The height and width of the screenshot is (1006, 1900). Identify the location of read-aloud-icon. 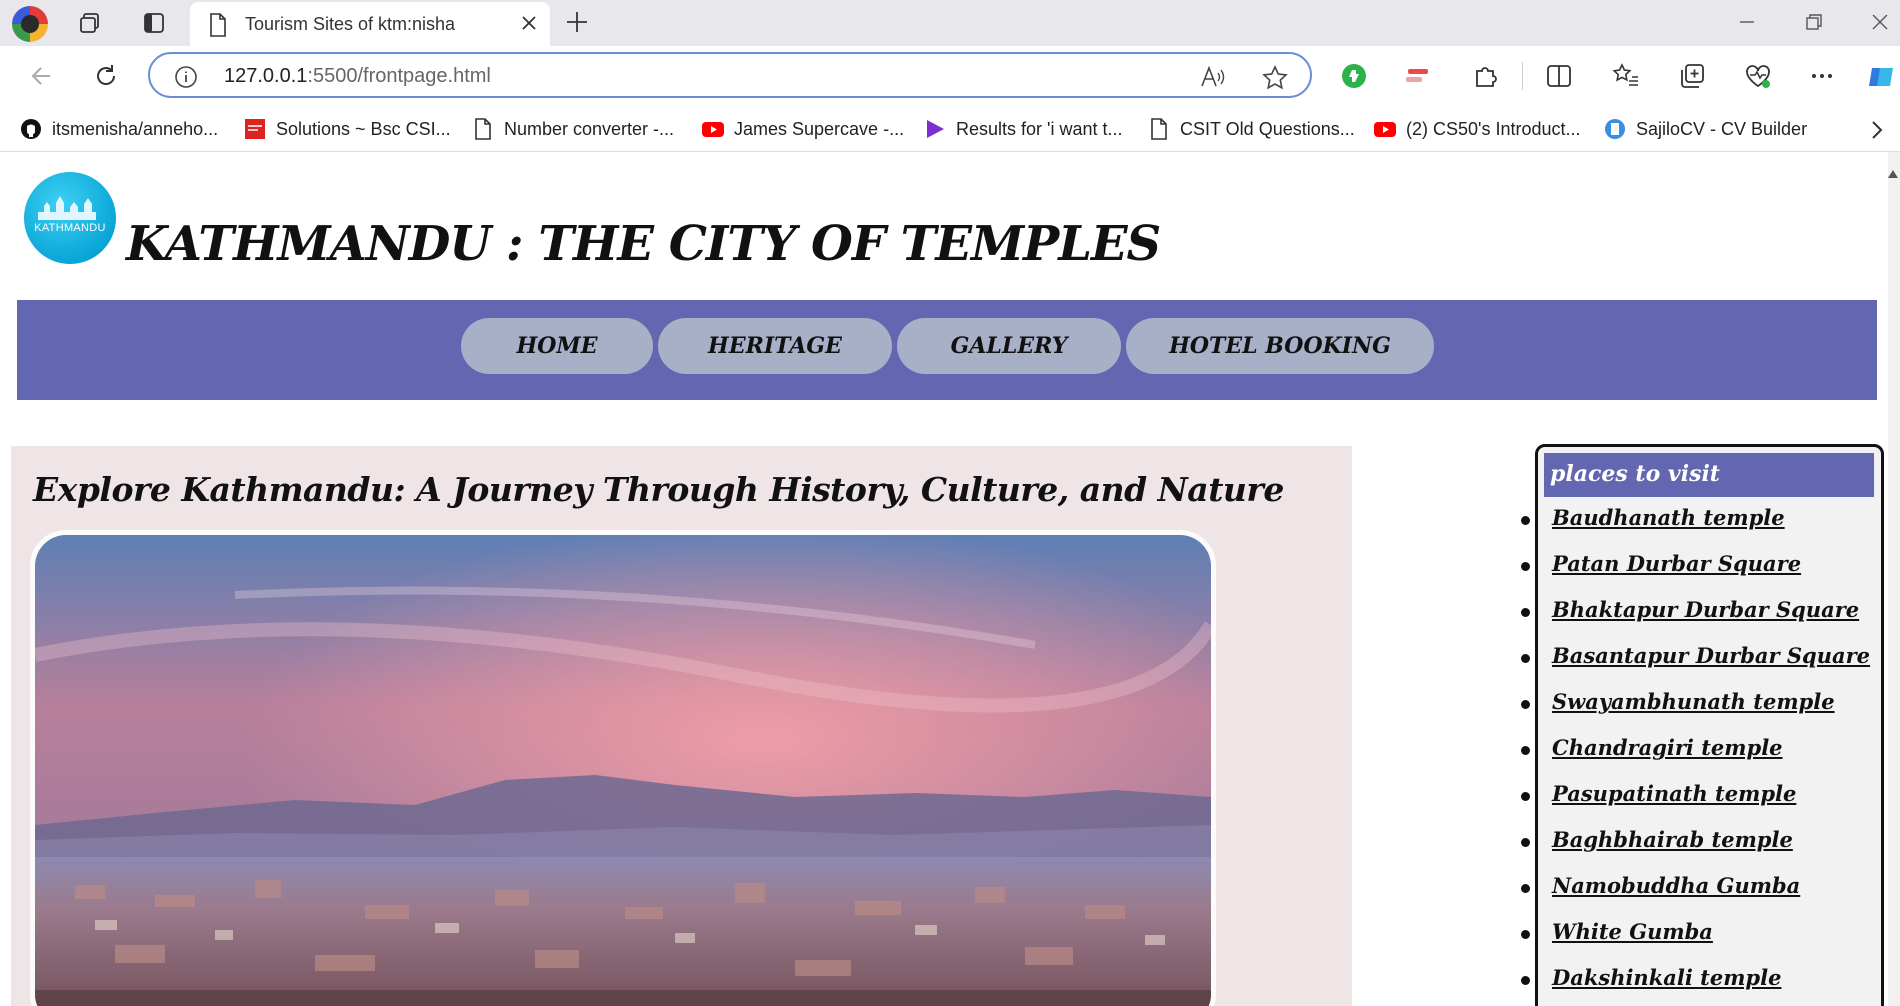
(1213, 77).